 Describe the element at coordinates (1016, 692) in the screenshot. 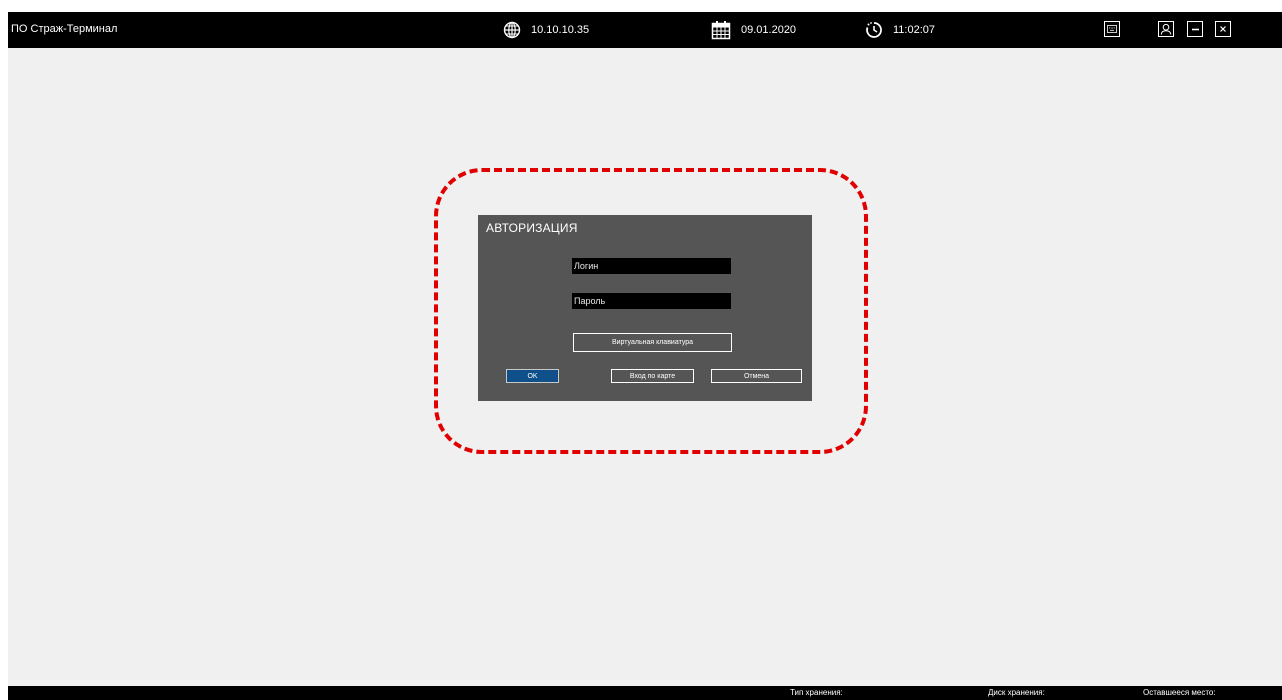

I see `storage-disk-label: Диск хранения:` at that location.